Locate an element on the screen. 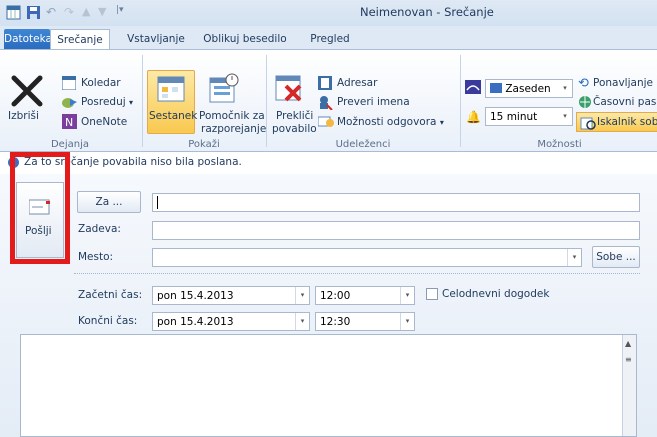 The image size is (657, 437). show-as-select: Zaseden ▾ is located at coordinates (529, 88).